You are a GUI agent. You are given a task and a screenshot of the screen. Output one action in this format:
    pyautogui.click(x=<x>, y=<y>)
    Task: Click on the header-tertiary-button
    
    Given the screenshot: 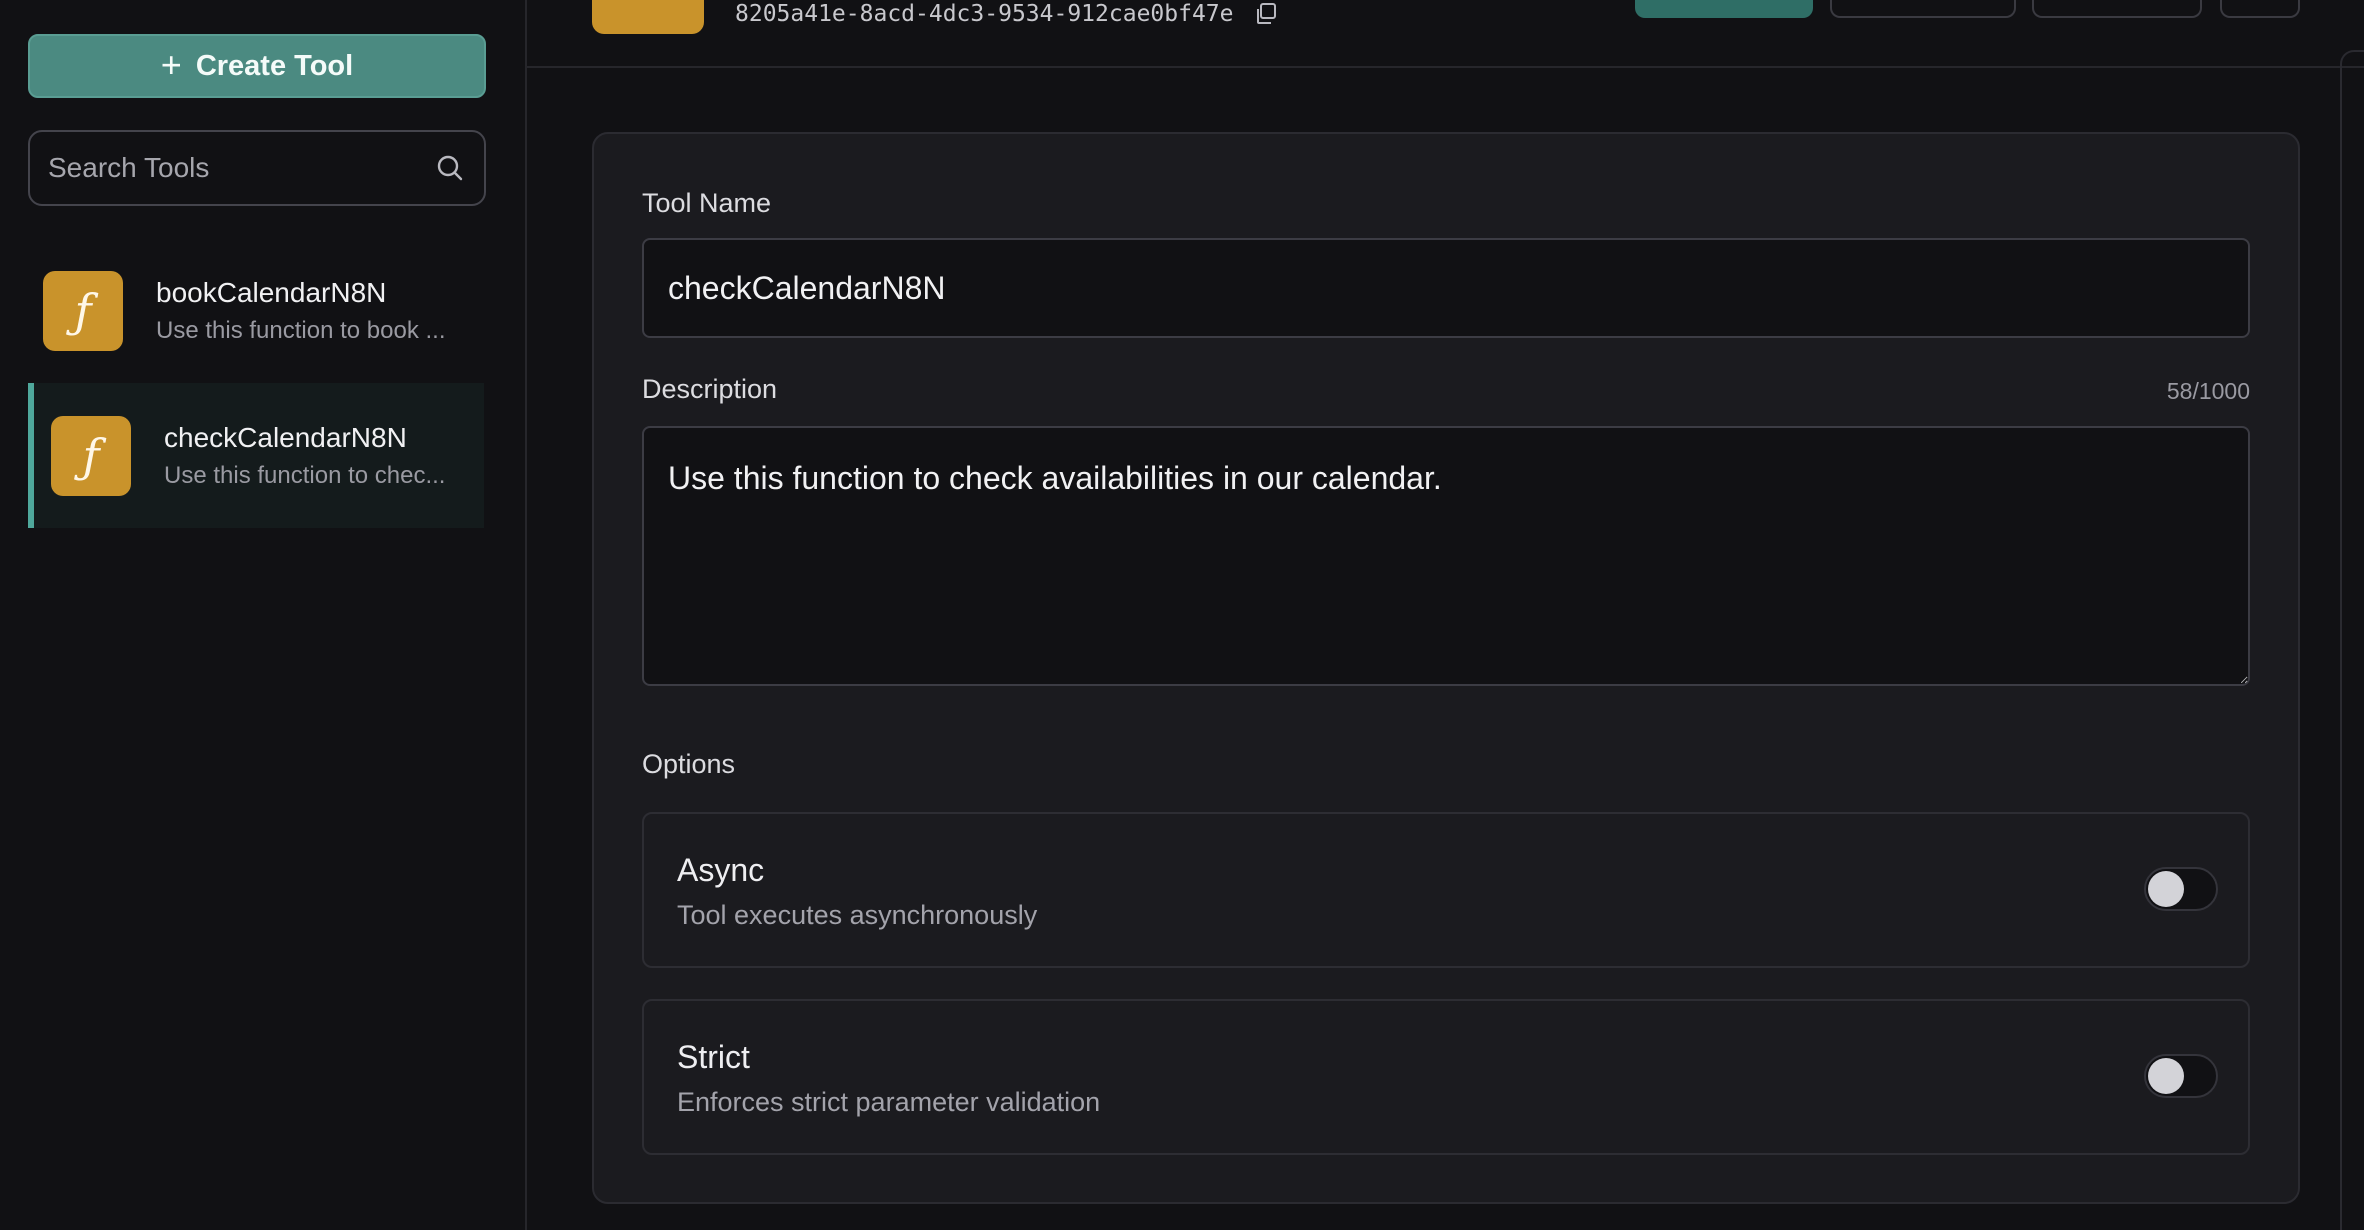 What is the action you would take?
    pyautogui.click(x=2117, y=9)
    